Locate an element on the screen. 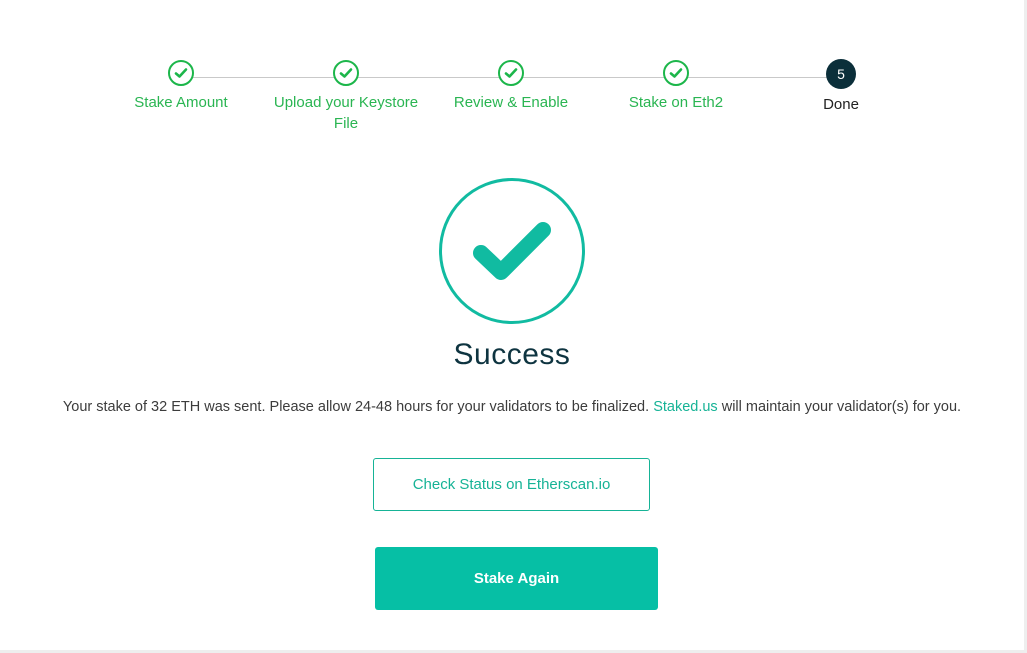 This screenshot has width=1027, height=653. success-check-icon is located at coordinates (512, 251).